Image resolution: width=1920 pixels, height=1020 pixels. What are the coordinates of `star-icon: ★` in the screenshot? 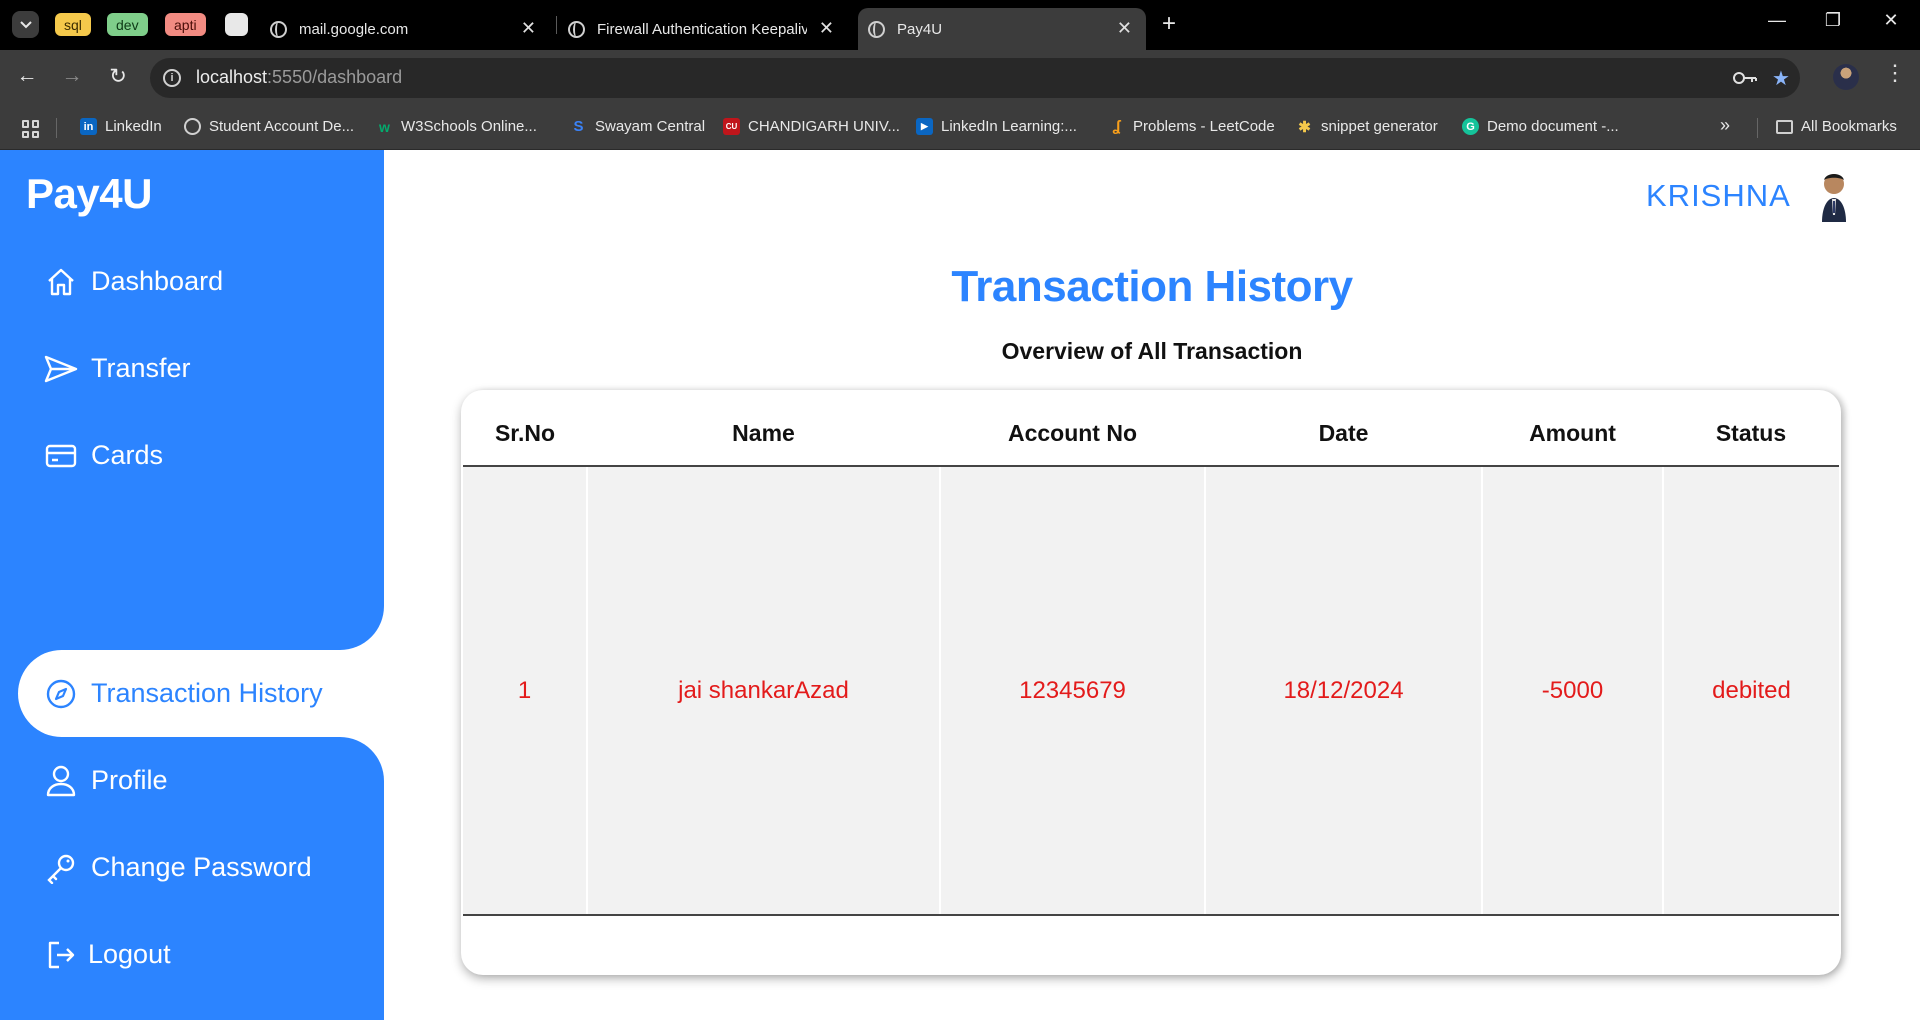 It's located at (1781, 78).